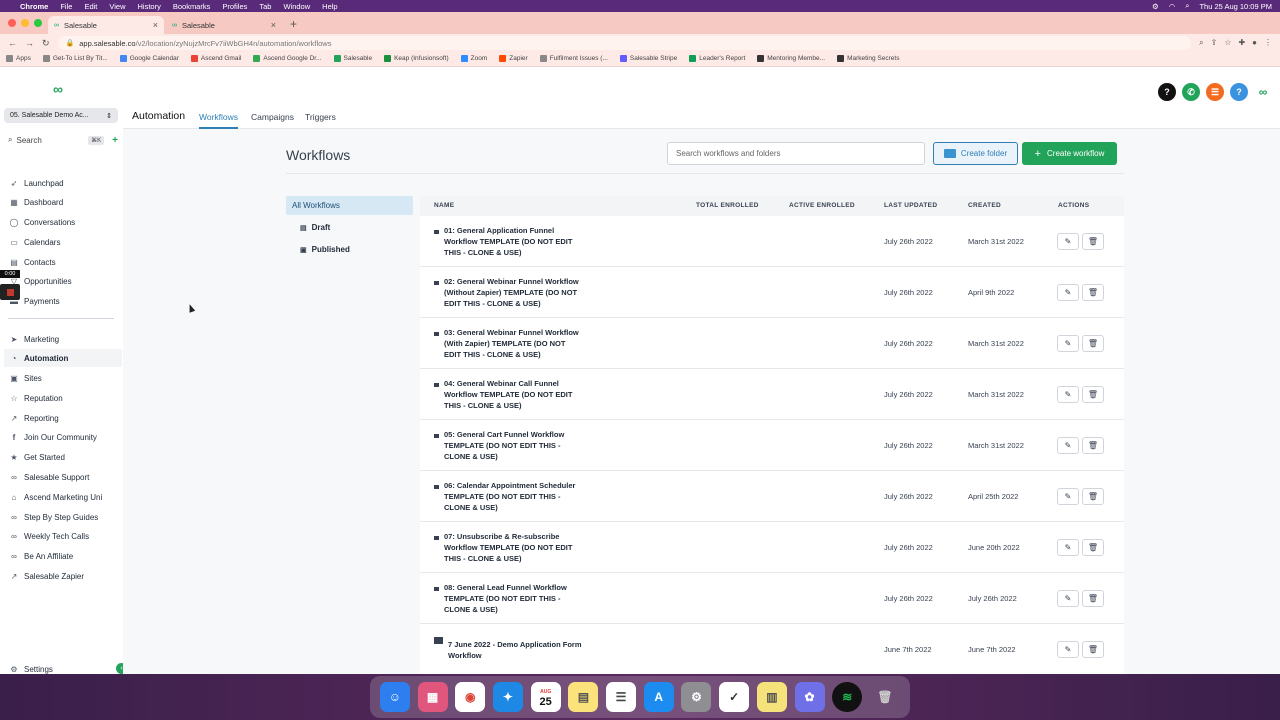  I want to click on more-icon: ⋮, so click(1268, 43).